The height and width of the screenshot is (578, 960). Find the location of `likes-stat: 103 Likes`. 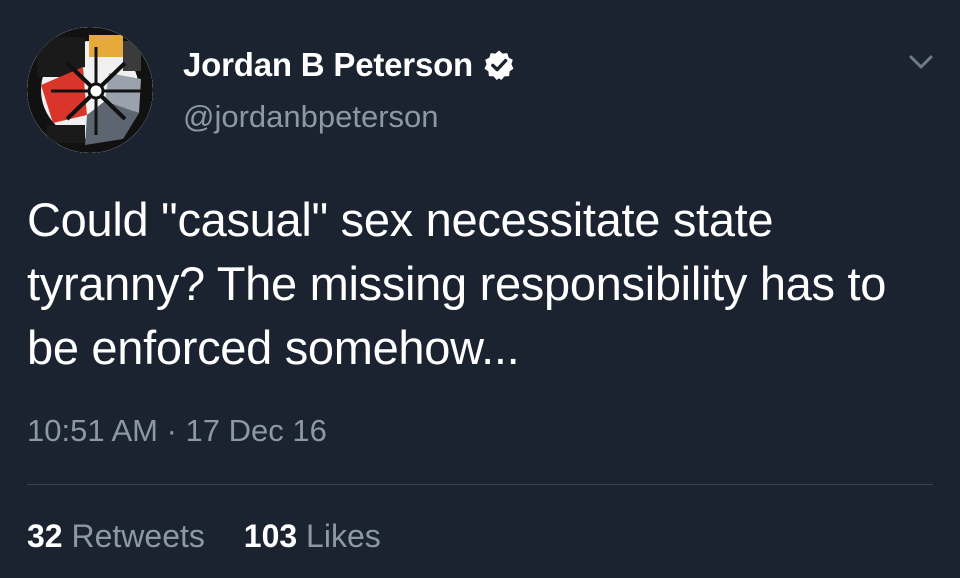

likes-stat: 103 Likes is located at coordinates (312, 536).